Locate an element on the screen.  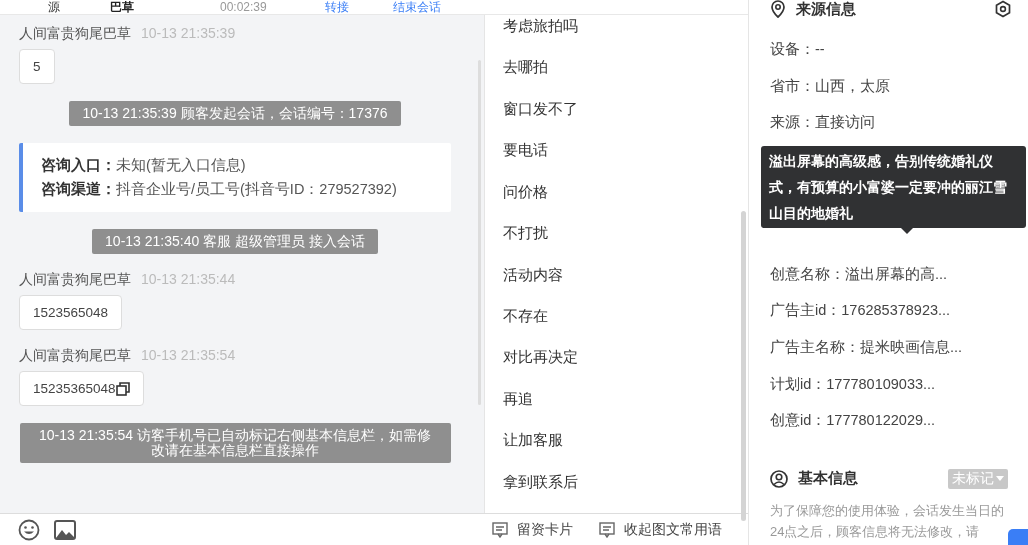
header-link: 转接 is located at coordinates (337, 7).